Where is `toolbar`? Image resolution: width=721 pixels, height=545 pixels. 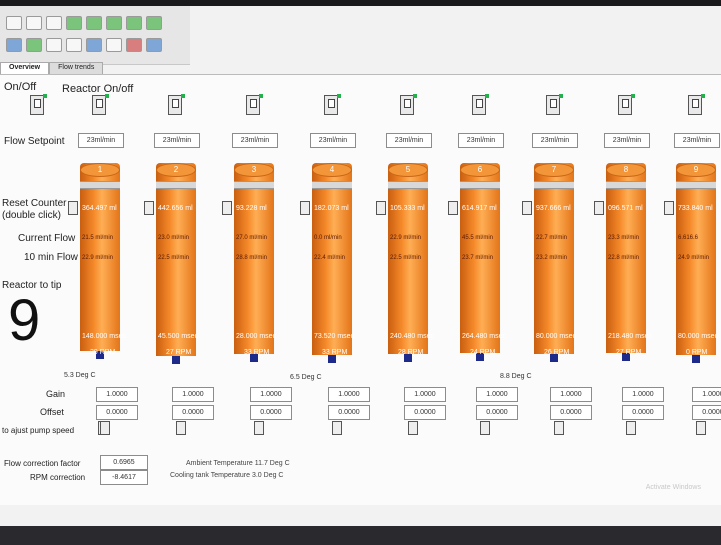
toolbar is located at coordinates (95, 35).